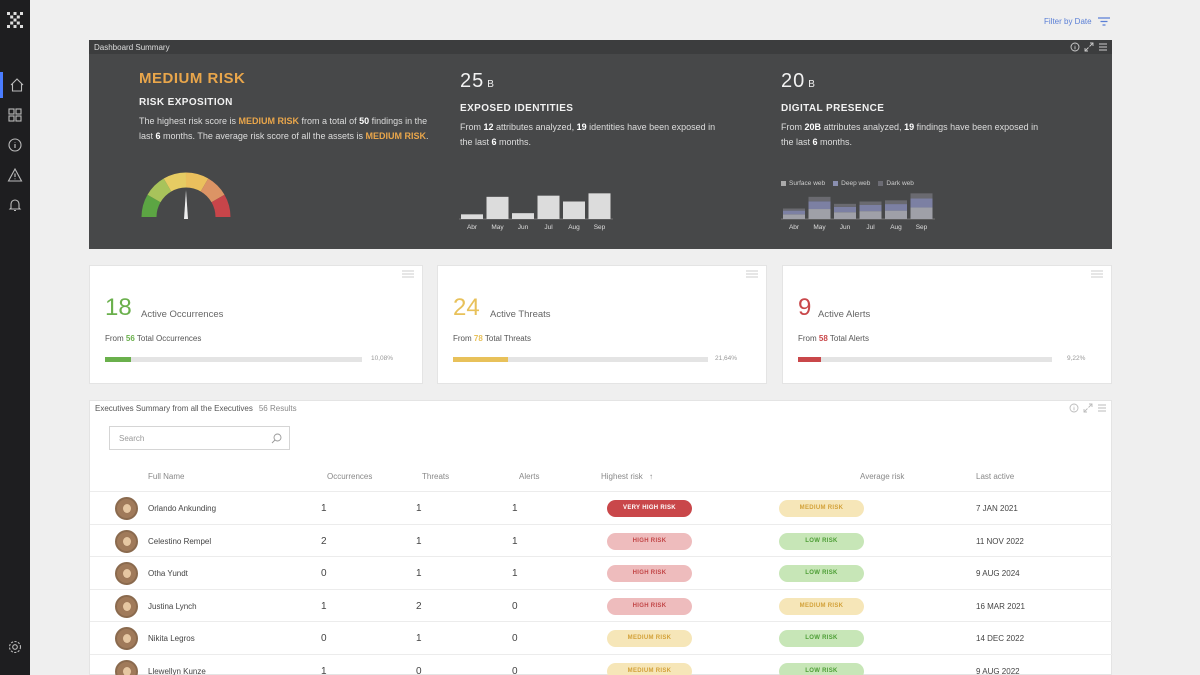 Image resolution: width=1200 pixels, height=675 pixels. Describe the element at coordinates (1103, 21) in the screenshot. I see `filter-icon` at that location.